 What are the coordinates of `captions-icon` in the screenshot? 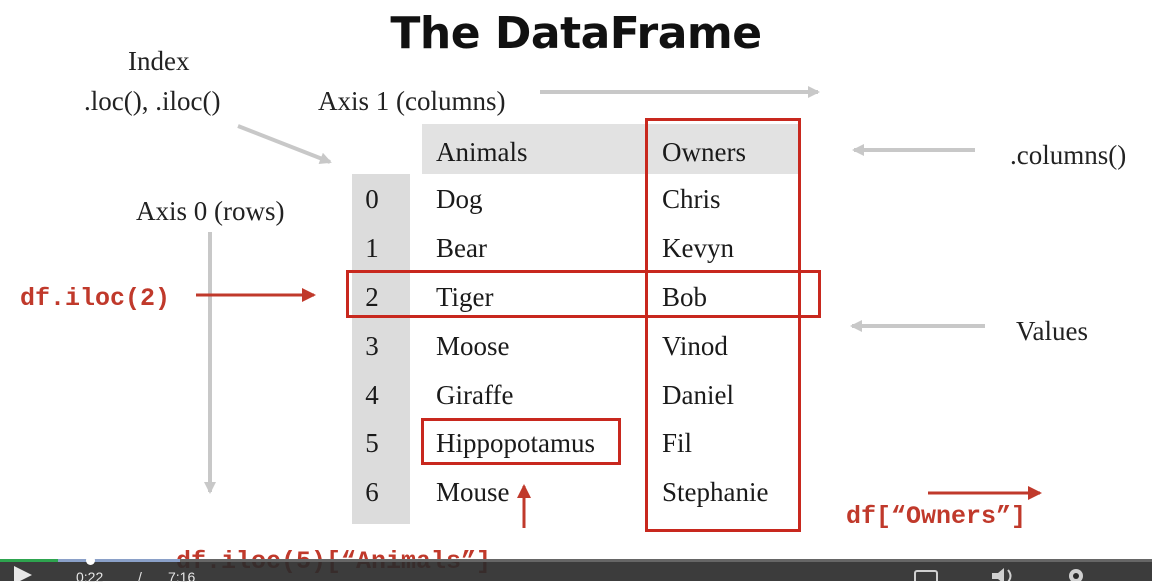 It's located at (926, 578).